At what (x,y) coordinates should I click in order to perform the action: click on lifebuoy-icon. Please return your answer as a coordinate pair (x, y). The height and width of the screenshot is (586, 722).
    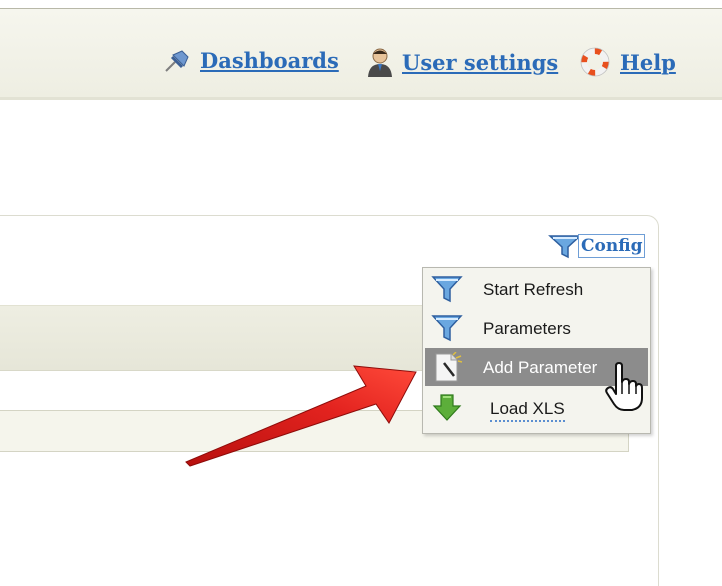
    Looking at the image, I should click on (595, 62).